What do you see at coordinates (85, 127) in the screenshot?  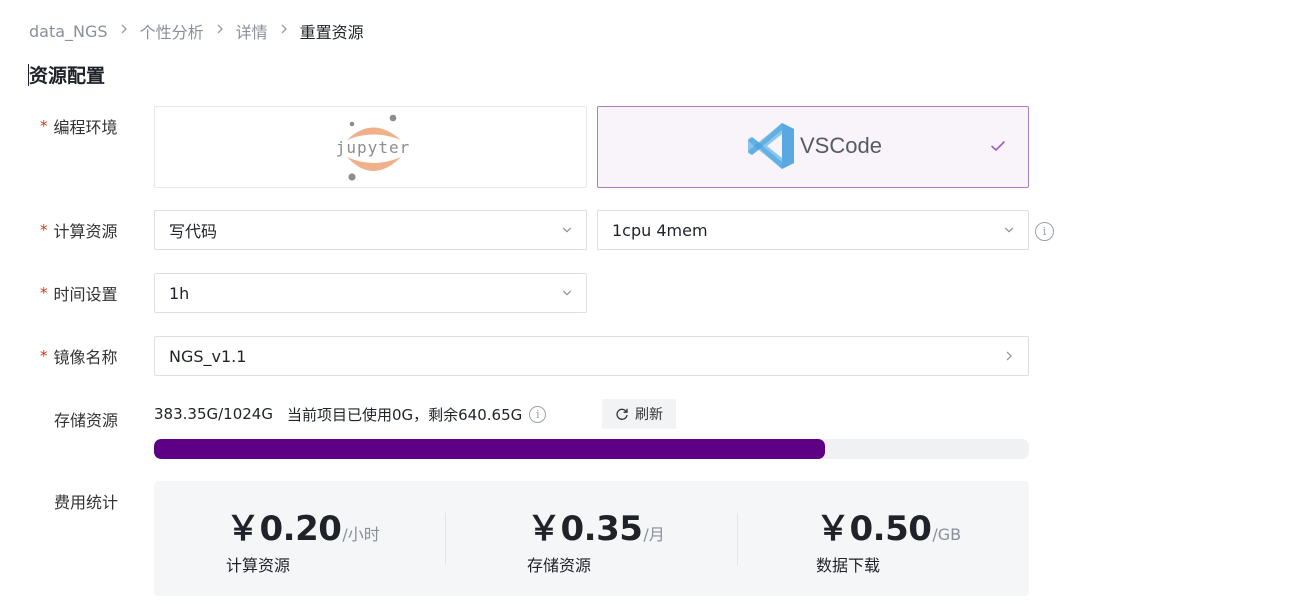 I see `env-label-text: 编程环境` at bounding box center [85, 127].